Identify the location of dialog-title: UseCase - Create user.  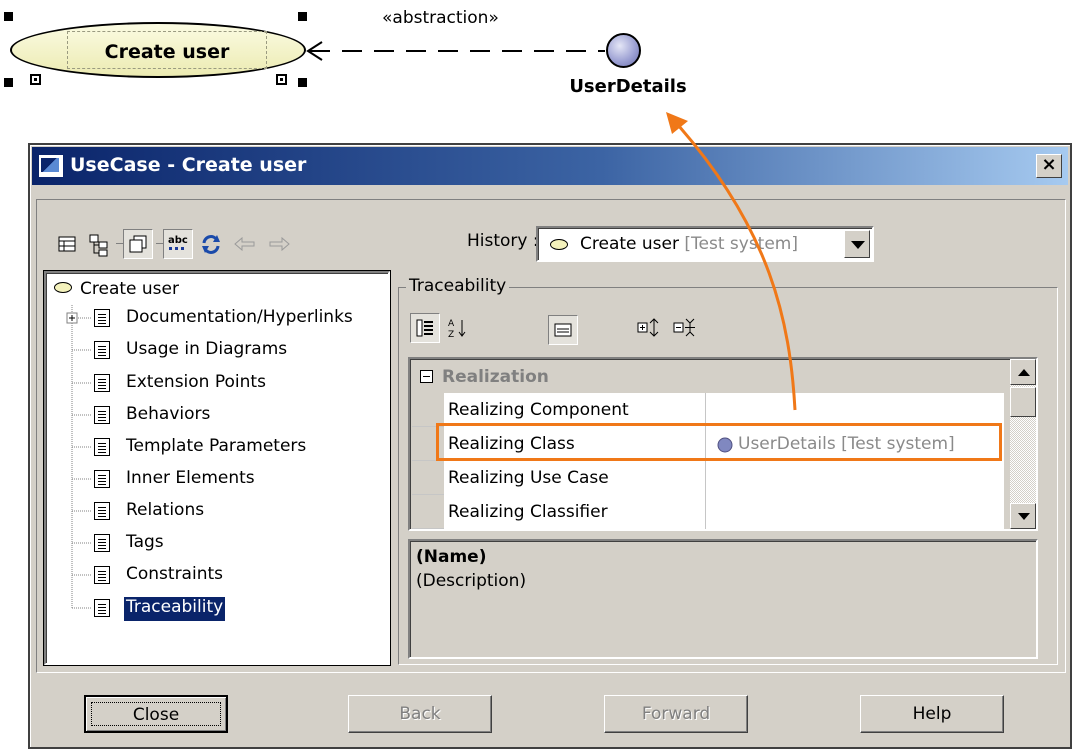
(188, 165).